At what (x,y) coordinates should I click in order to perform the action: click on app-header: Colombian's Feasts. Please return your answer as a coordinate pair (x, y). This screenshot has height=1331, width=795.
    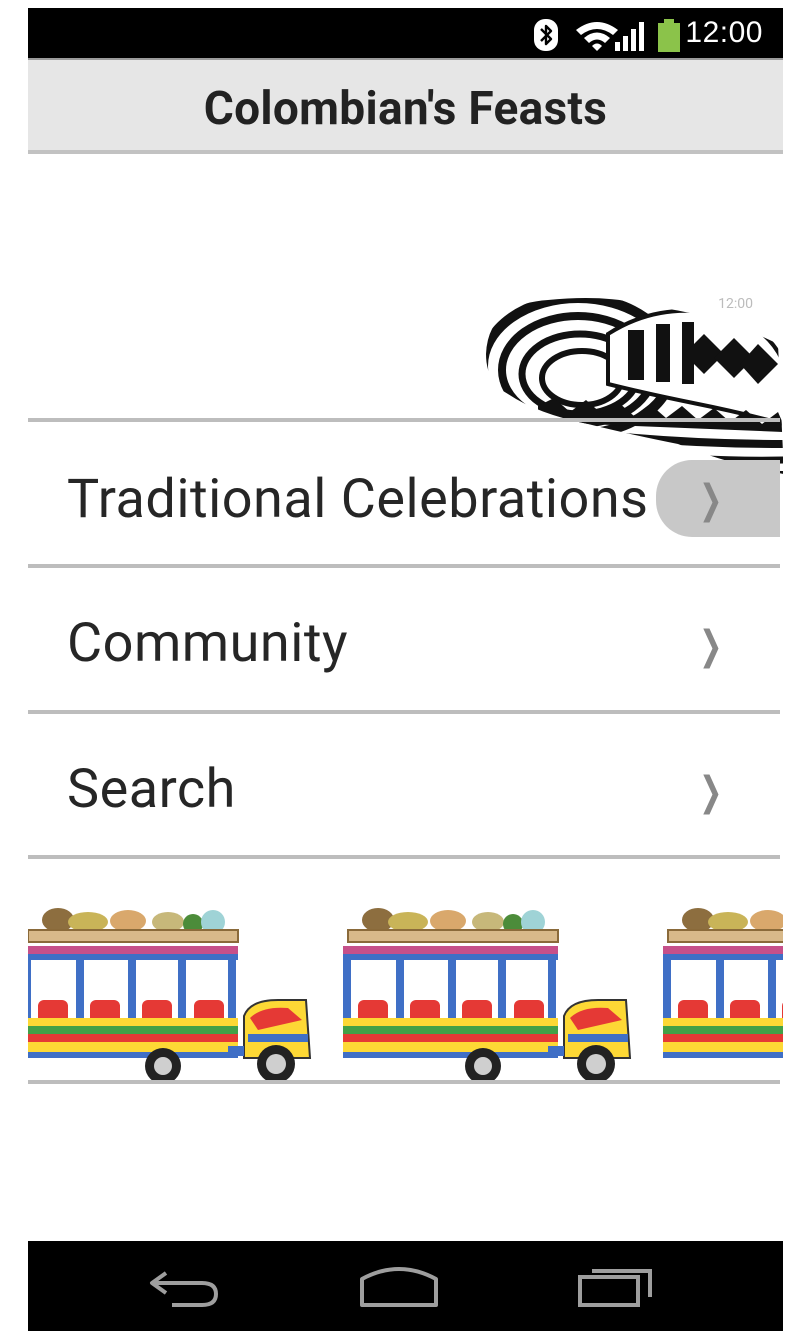
    Looking at the image, I should click on (405, 106).